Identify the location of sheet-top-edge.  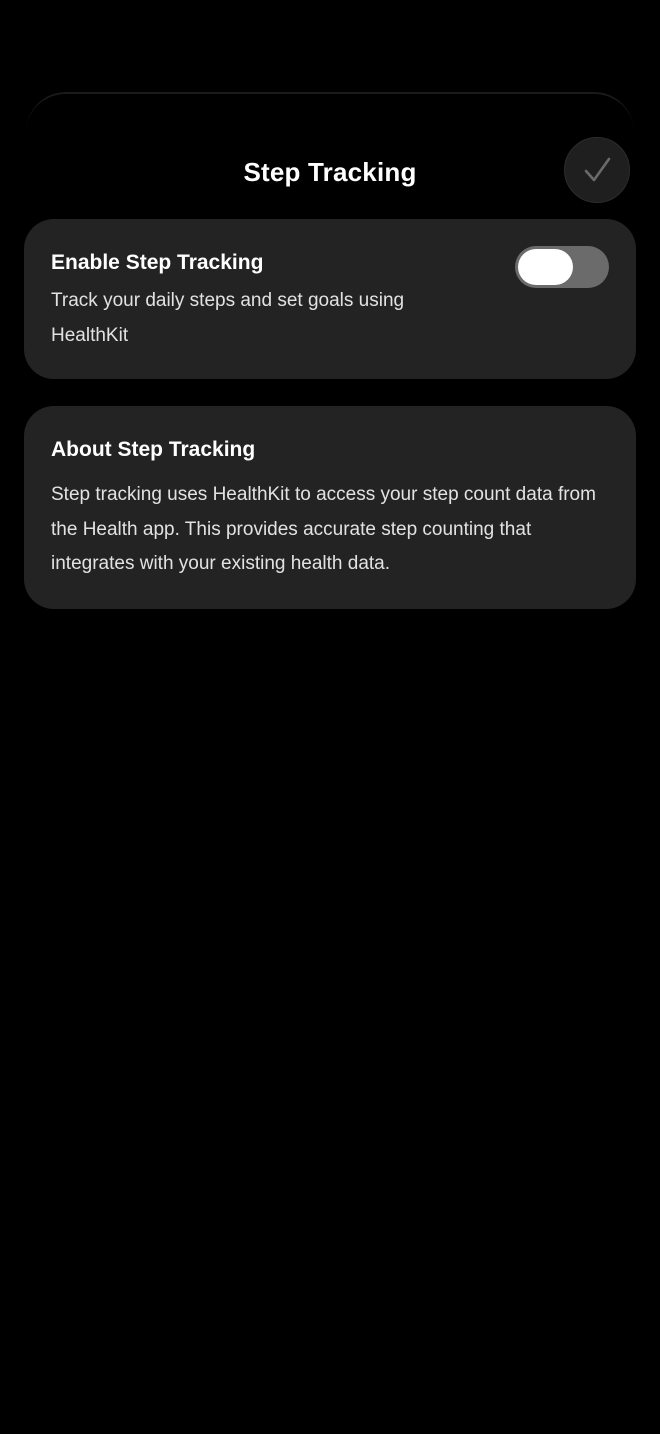
(330, 112).